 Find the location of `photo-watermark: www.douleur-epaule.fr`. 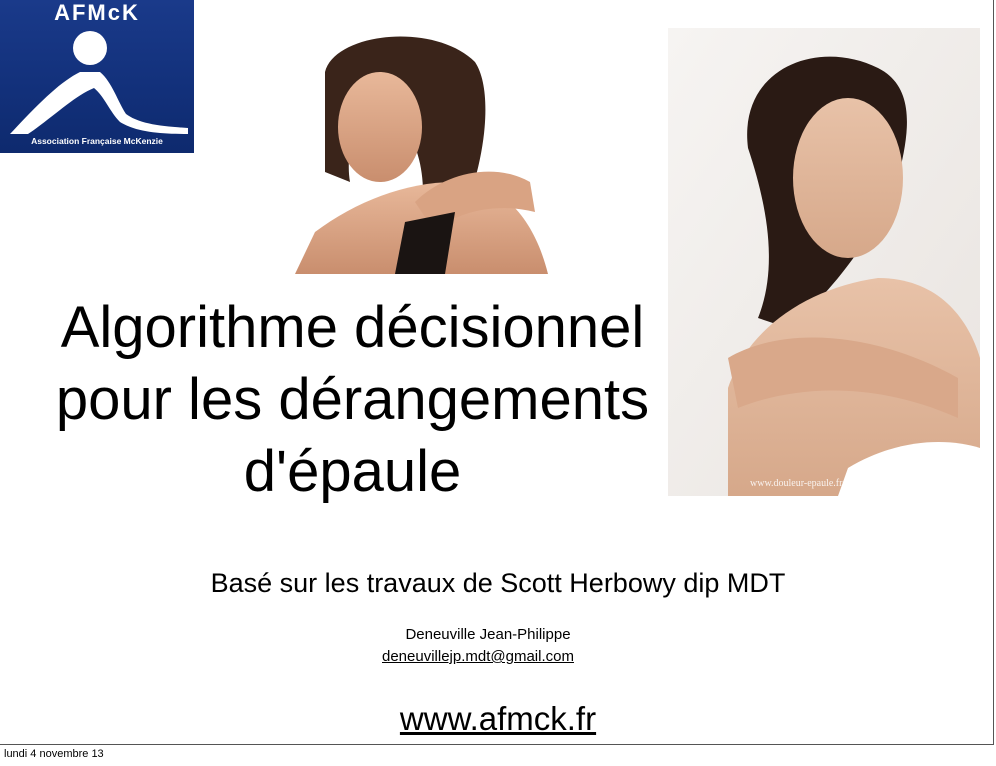

photo-watermark: www.douleur-epaule.fr is located at coordinates (796, 483).